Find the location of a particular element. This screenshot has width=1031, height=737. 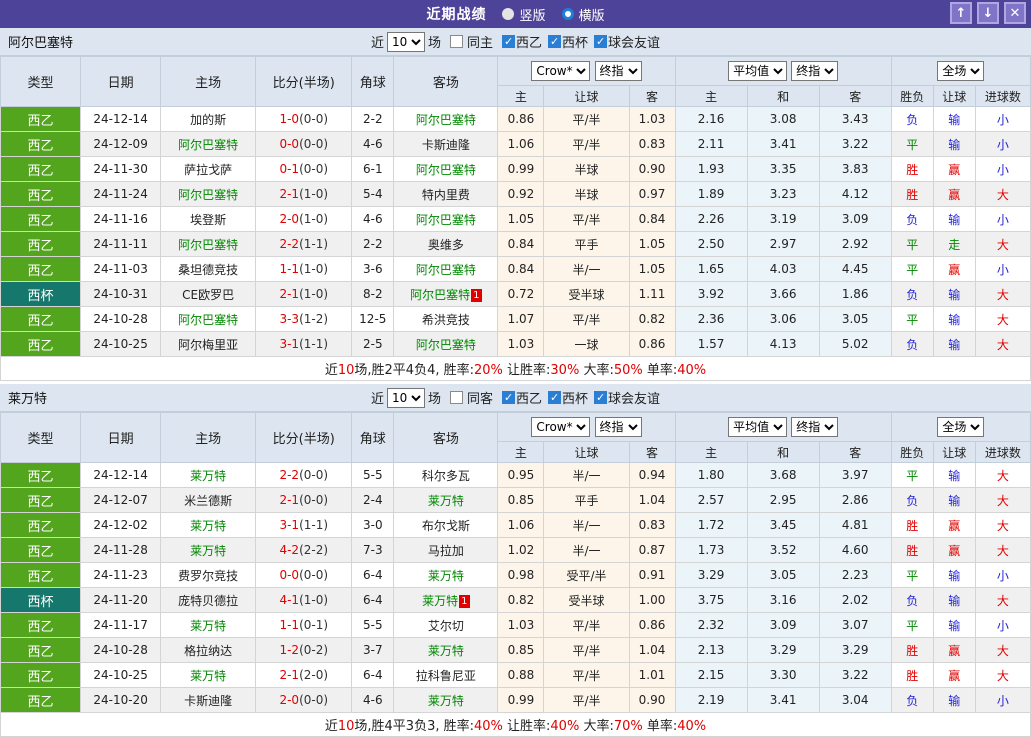

odds-home: 0.99 is located at coordinates (521, 700).